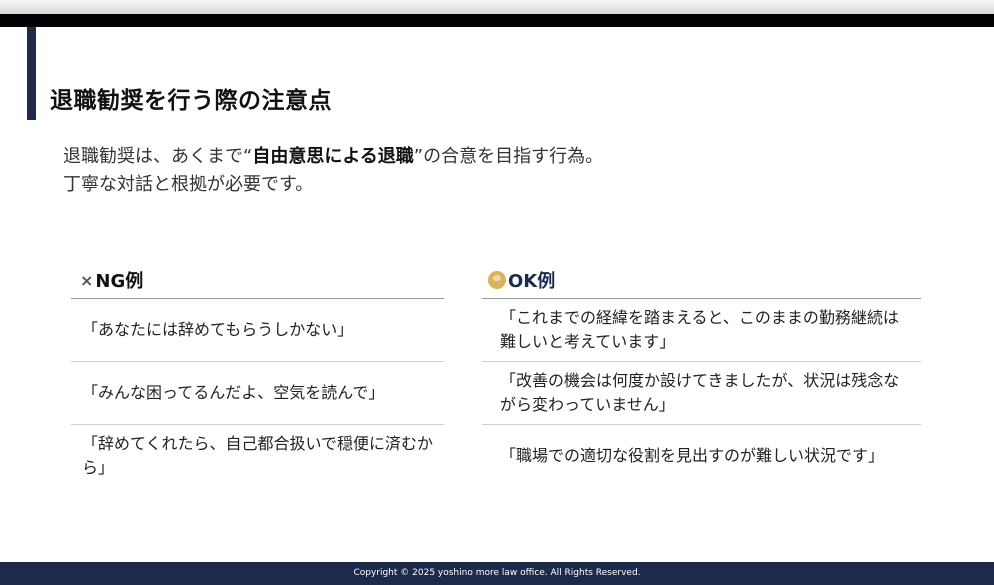 The height and width of the screenshot is (585, 994). I want to click on cross-icon: ×, so click(87, 280).